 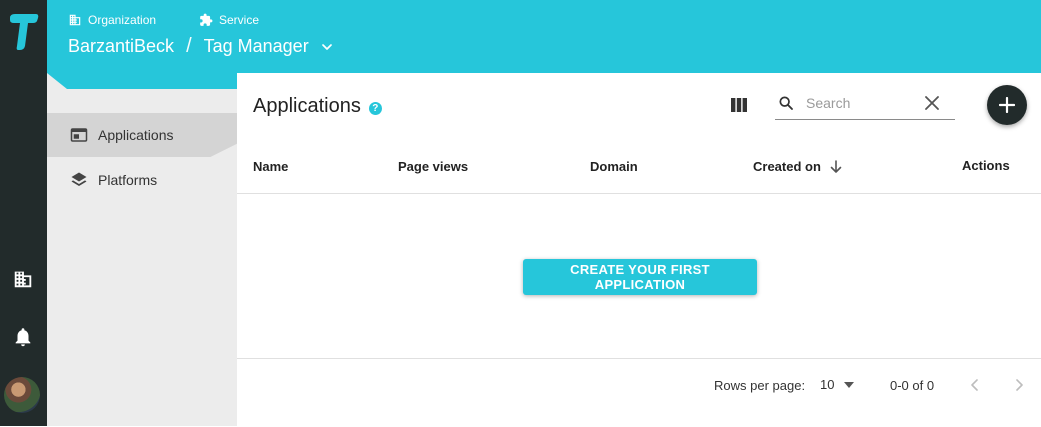 I want to click on close-icon, so click(x=932, y=103).